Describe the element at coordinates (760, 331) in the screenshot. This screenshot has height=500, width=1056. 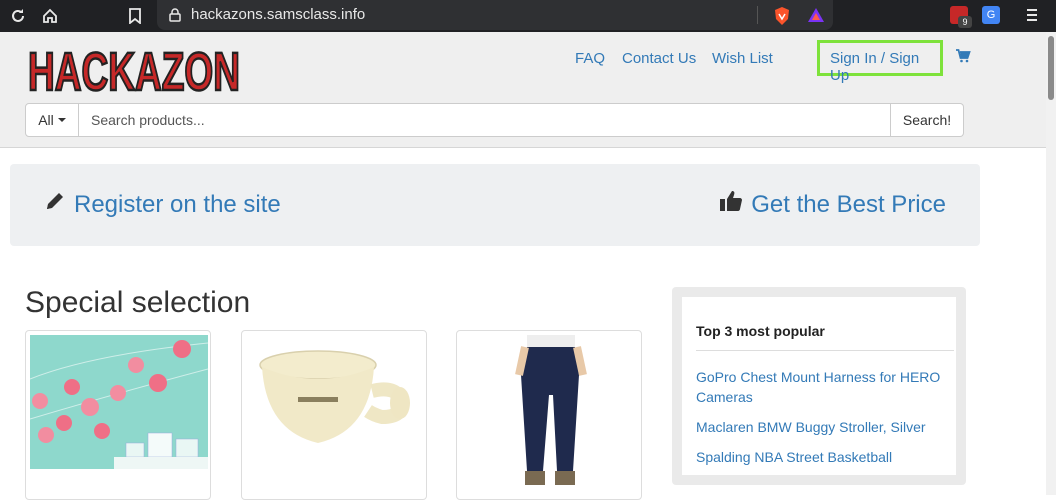
I see `popular-title: Top 3 most popular` at that location.